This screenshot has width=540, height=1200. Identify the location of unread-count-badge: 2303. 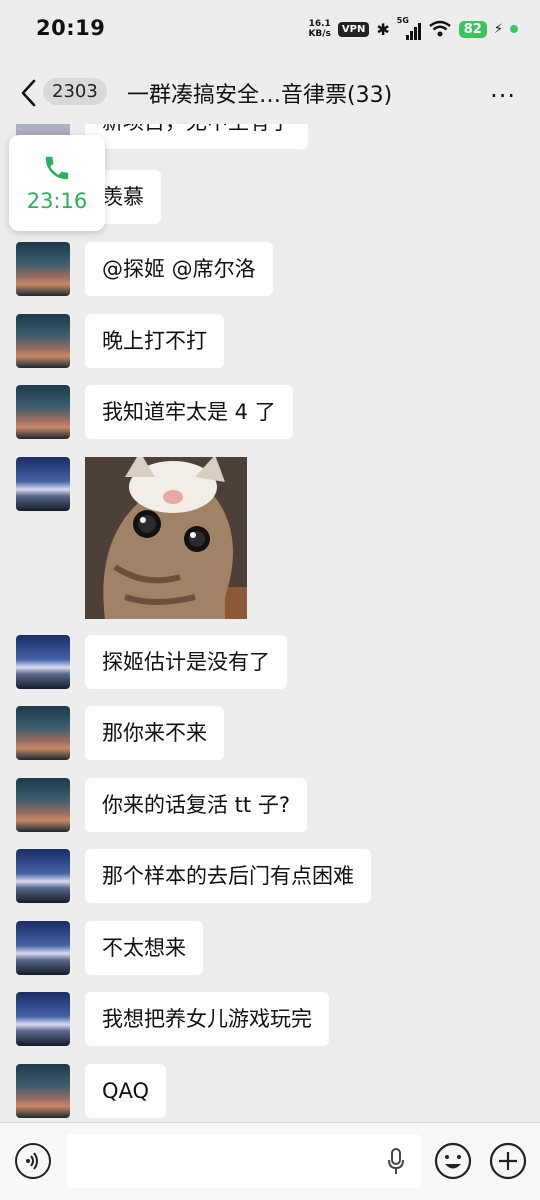
(75, 91).